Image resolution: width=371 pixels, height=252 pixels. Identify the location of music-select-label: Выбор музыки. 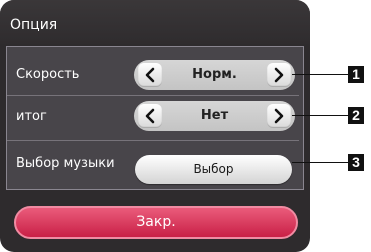
(65, 163).